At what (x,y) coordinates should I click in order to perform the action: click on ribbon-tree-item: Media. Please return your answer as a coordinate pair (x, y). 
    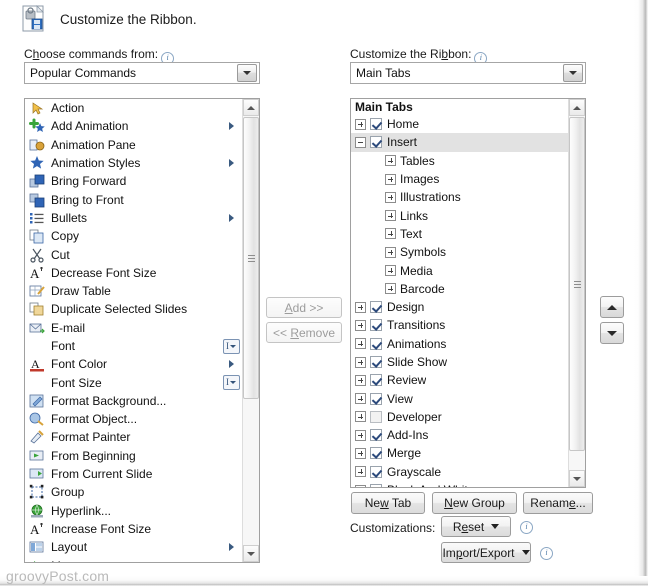
    Looking at the image, I should click on (459, 270).